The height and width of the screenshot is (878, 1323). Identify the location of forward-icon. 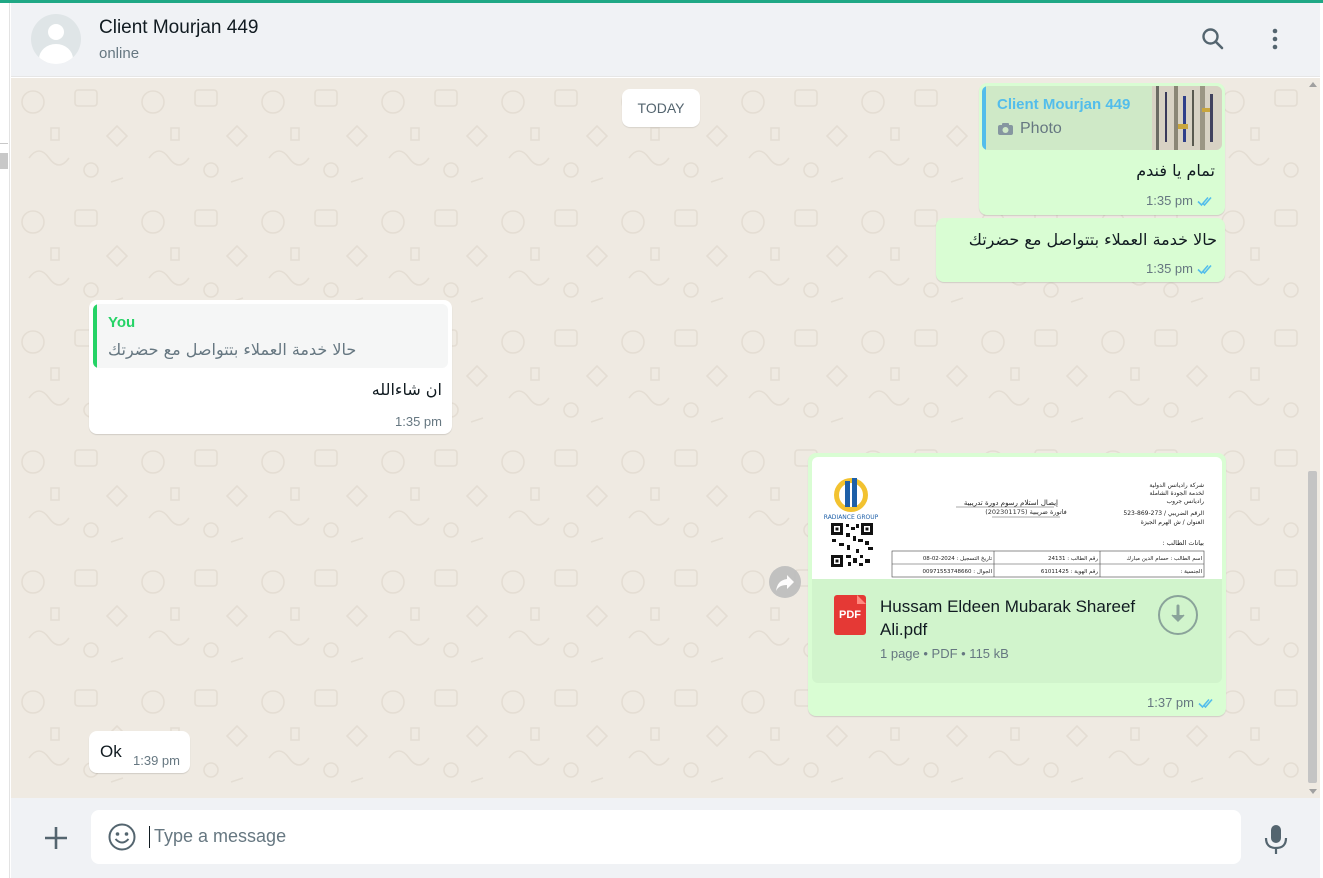
(785, 583).